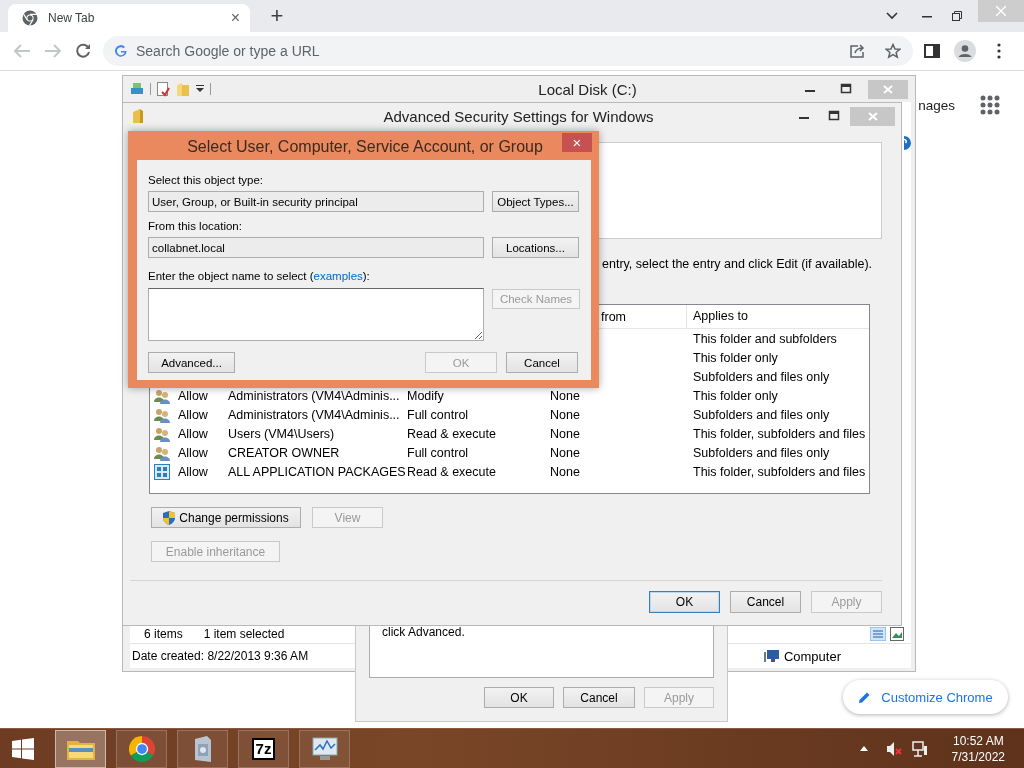  Describe the element at coordinates (897, 634) in the screenshot. I see `large-icons-view-icon` at that location.